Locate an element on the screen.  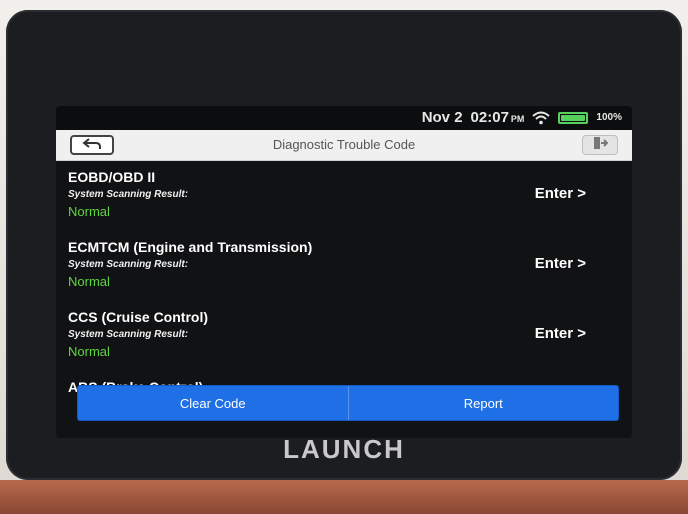
wifi-icon is located at coordinates (541, 118).